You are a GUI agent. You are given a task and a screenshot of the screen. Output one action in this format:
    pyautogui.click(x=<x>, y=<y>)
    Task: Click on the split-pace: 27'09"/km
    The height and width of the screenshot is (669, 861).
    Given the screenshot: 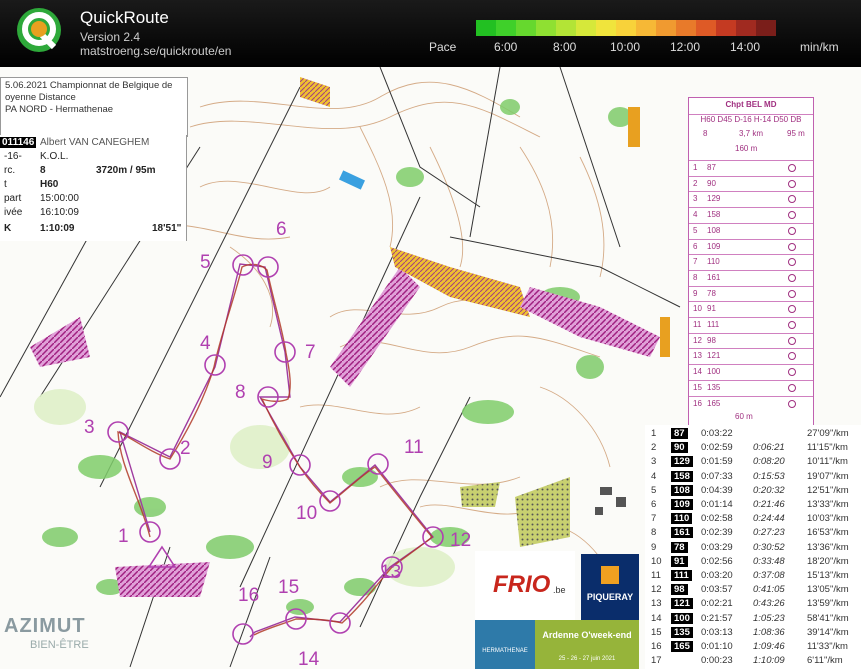 What is the action you would take?
    pyautogui.click(x=828, y=433)
    